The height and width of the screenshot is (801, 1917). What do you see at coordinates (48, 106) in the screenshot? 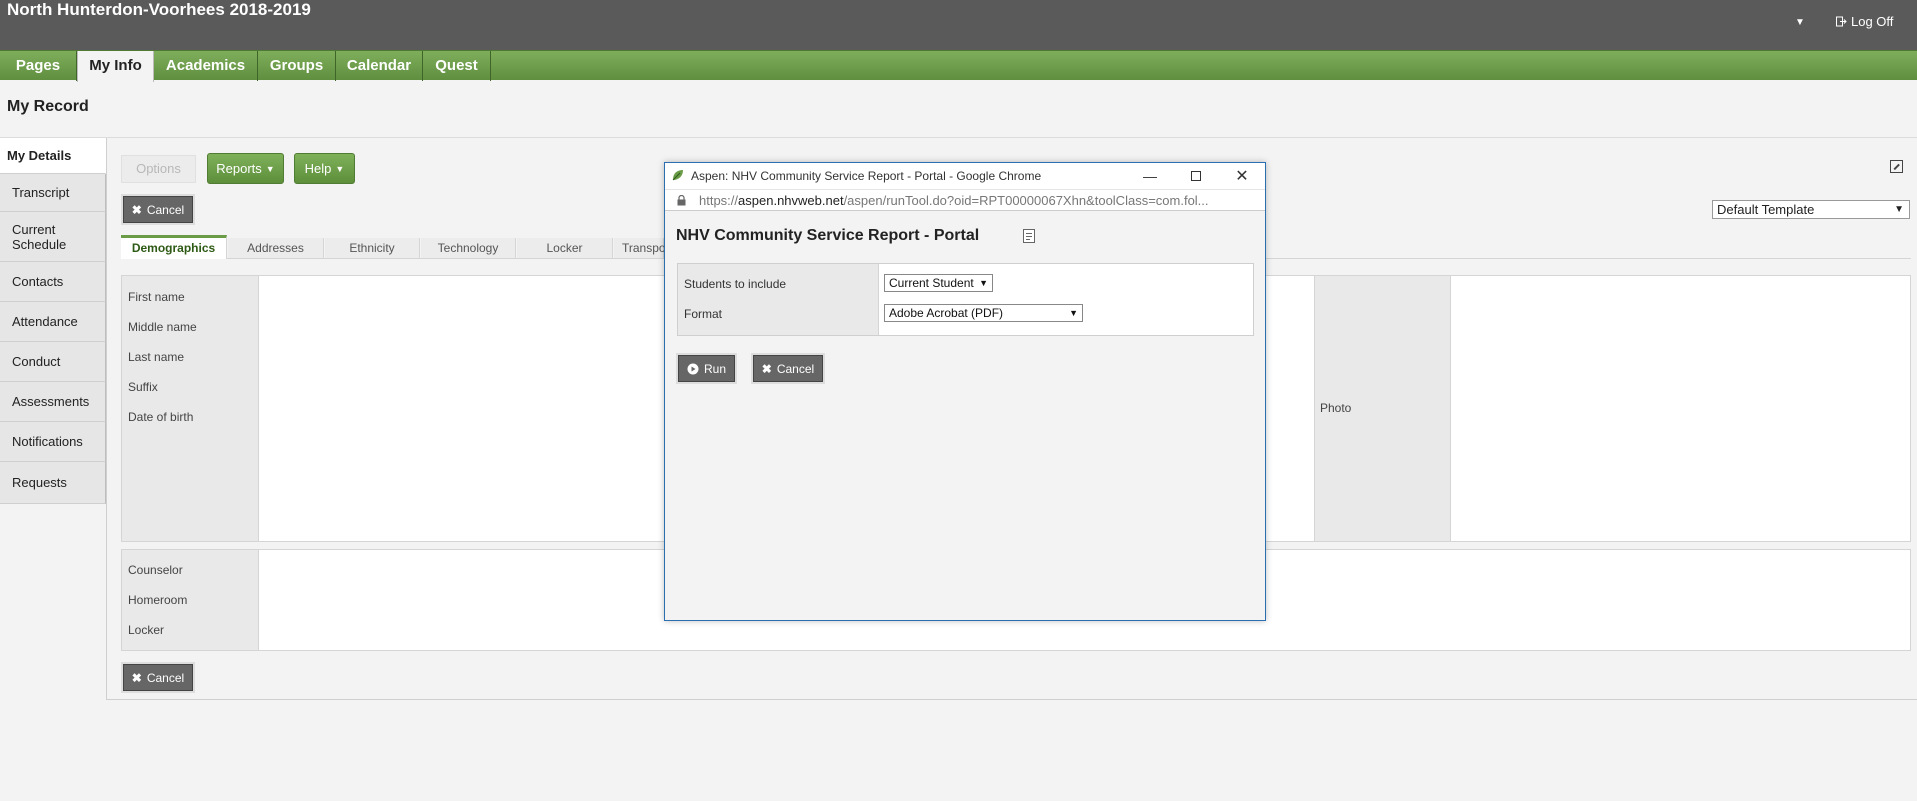
I see `page-title: My Record` at bounding box center [48, 106].